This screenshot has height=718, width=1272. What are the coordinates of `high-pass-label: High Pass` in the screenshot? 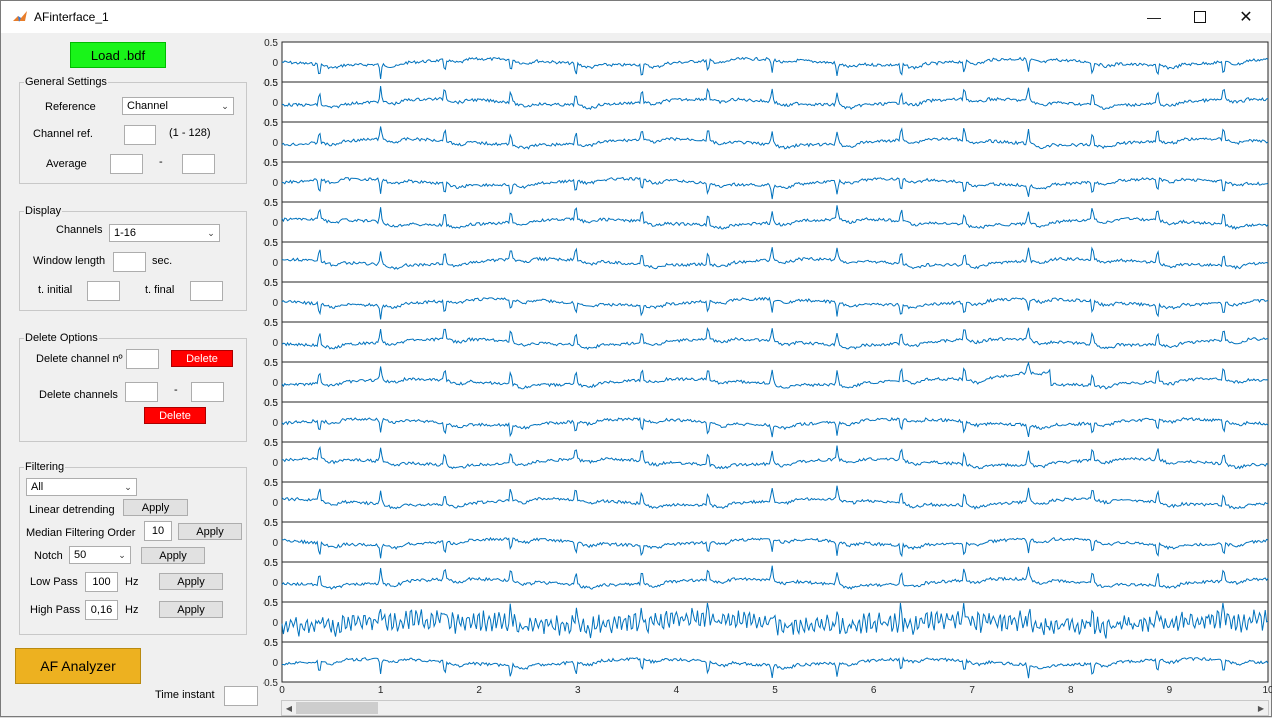 It's located at (55, 610).